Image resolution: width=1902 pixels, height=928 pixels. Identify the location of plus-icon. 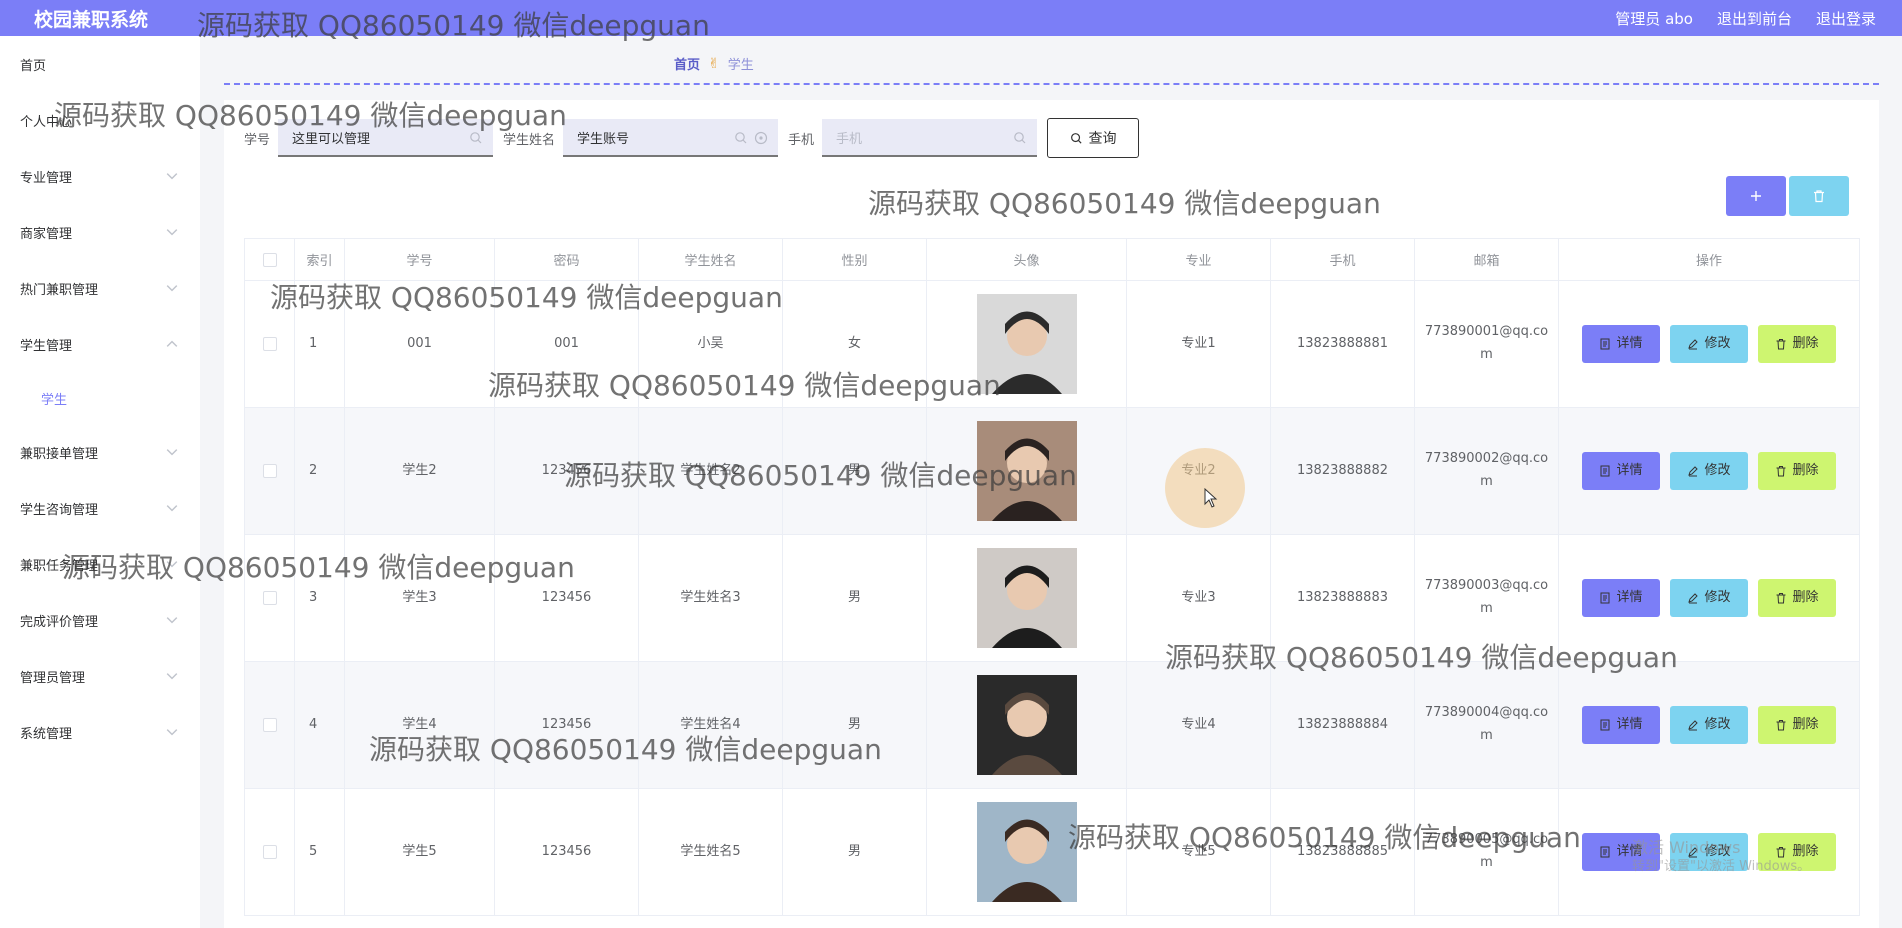
(1756, 196).